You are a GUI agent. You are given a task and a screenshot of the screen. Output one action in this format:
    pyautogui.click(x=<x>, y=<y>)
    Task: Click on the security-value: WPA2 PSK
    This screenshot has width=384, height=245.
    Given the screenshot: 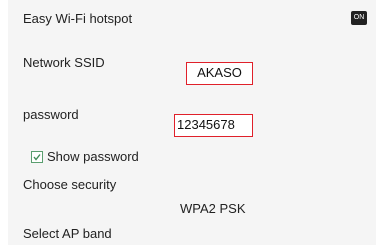 What is the action you would take?
    pyautogui.click(x=213, y=209)
    